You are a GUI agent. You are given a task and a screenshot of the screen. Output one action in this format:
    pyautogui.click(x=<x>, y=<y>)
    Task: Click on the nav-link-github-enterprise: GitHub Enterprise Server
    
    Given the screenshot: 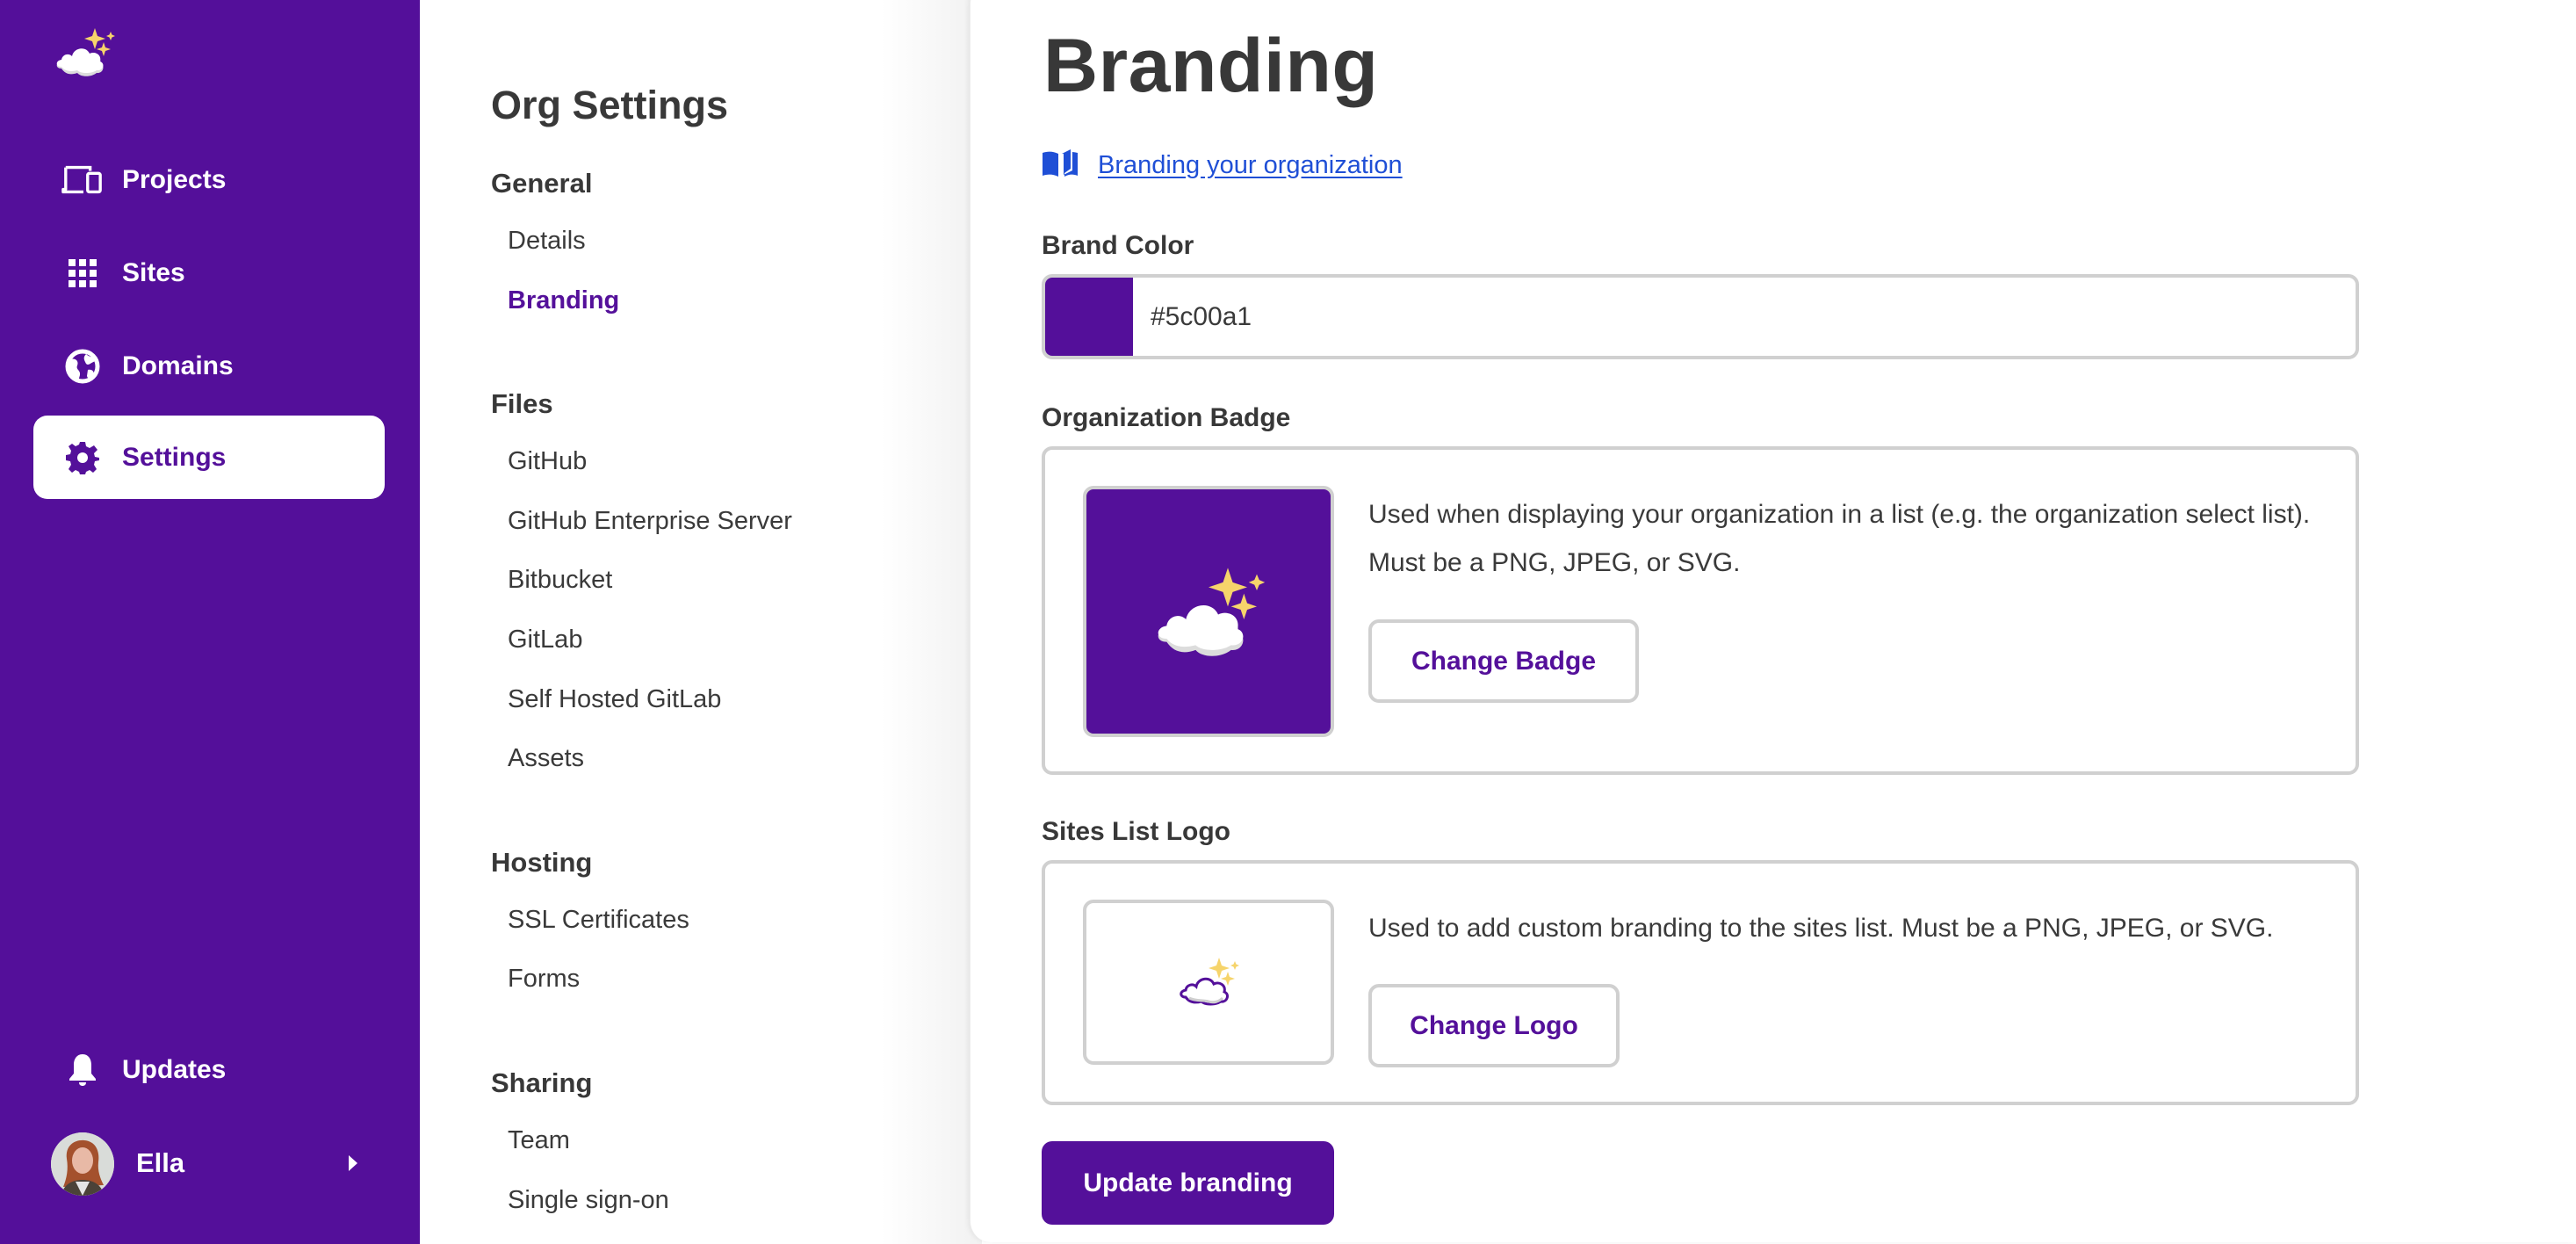 What is the action you would take?
    pyautogui.click(x=650, y=521)
    